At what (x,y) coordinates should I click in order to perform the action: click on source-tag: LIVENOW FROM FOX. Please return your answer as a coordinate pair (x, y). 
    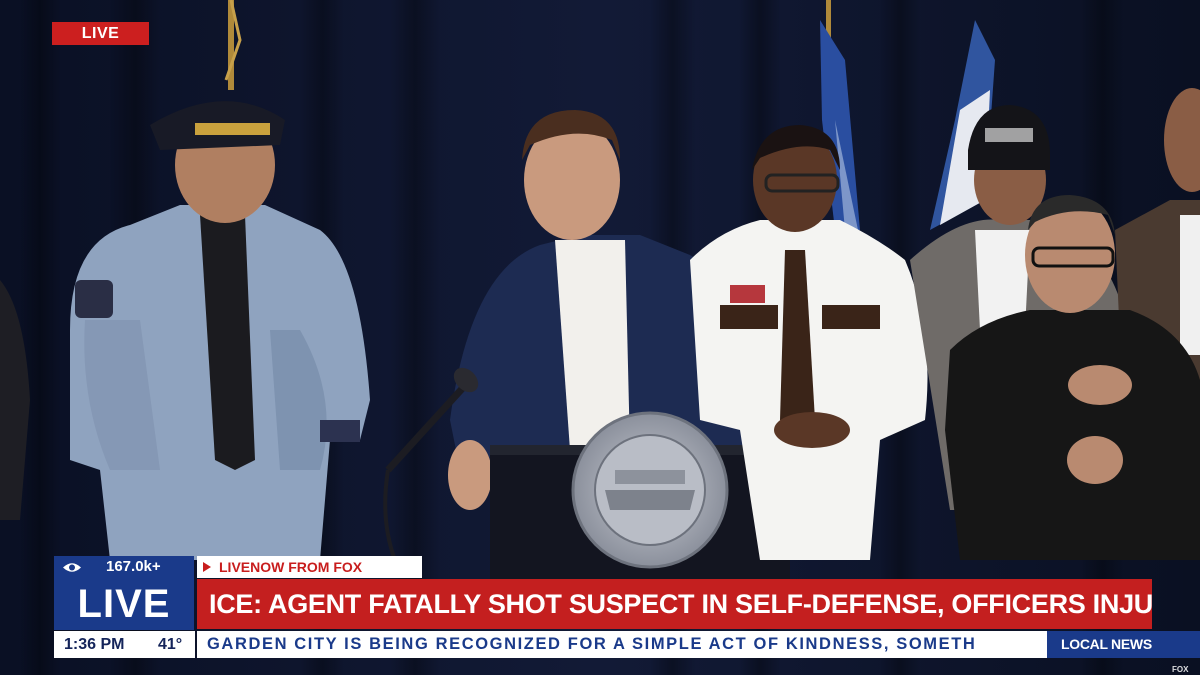
    Looking at the image, I should click on (309, 567).